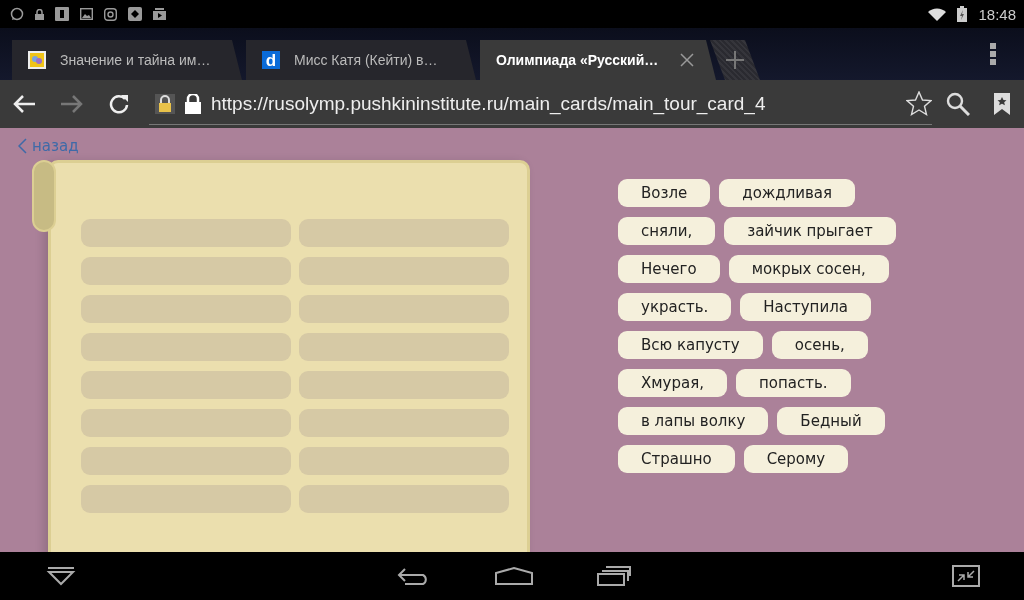 The height and width of the screenshot is (600, 1024). Describe the element at coordinates (993, 54) in the screenshot. I see `menu-icon` at that location.